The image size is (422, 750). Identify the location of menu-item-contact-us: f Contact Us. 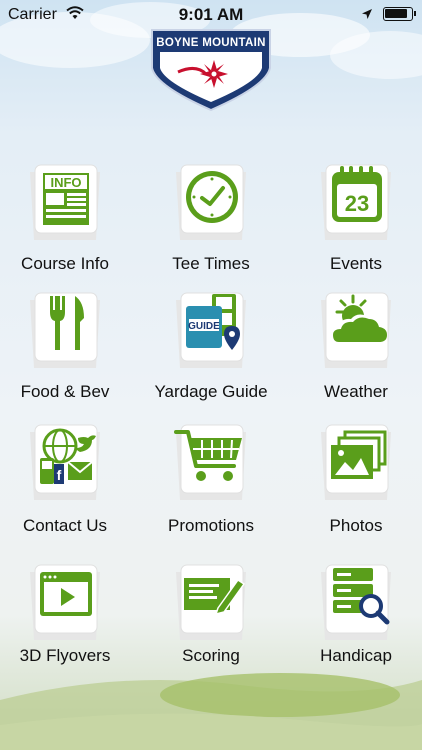
(65, 482).